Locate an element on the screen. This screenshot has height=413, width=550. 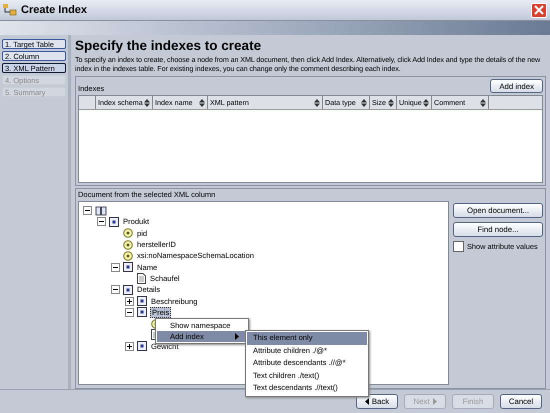
close-icon is located at coordinates (539, 10).